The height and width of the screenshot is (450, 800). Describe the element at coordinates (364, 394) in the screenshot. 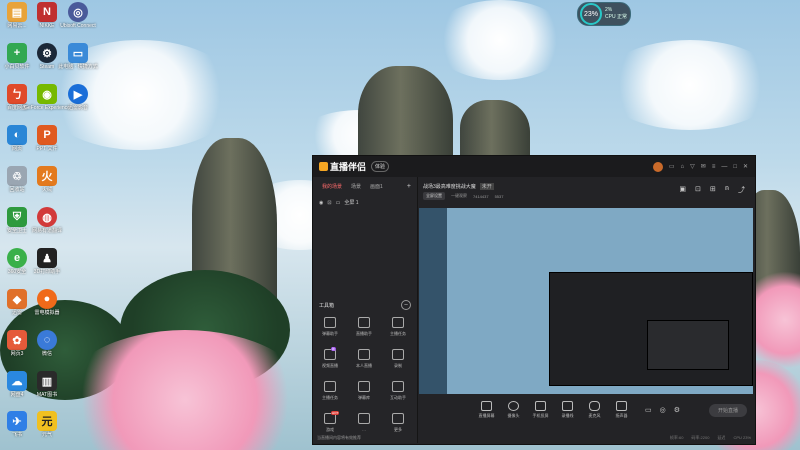

I see `tool-item: 弹幕库` at that location.